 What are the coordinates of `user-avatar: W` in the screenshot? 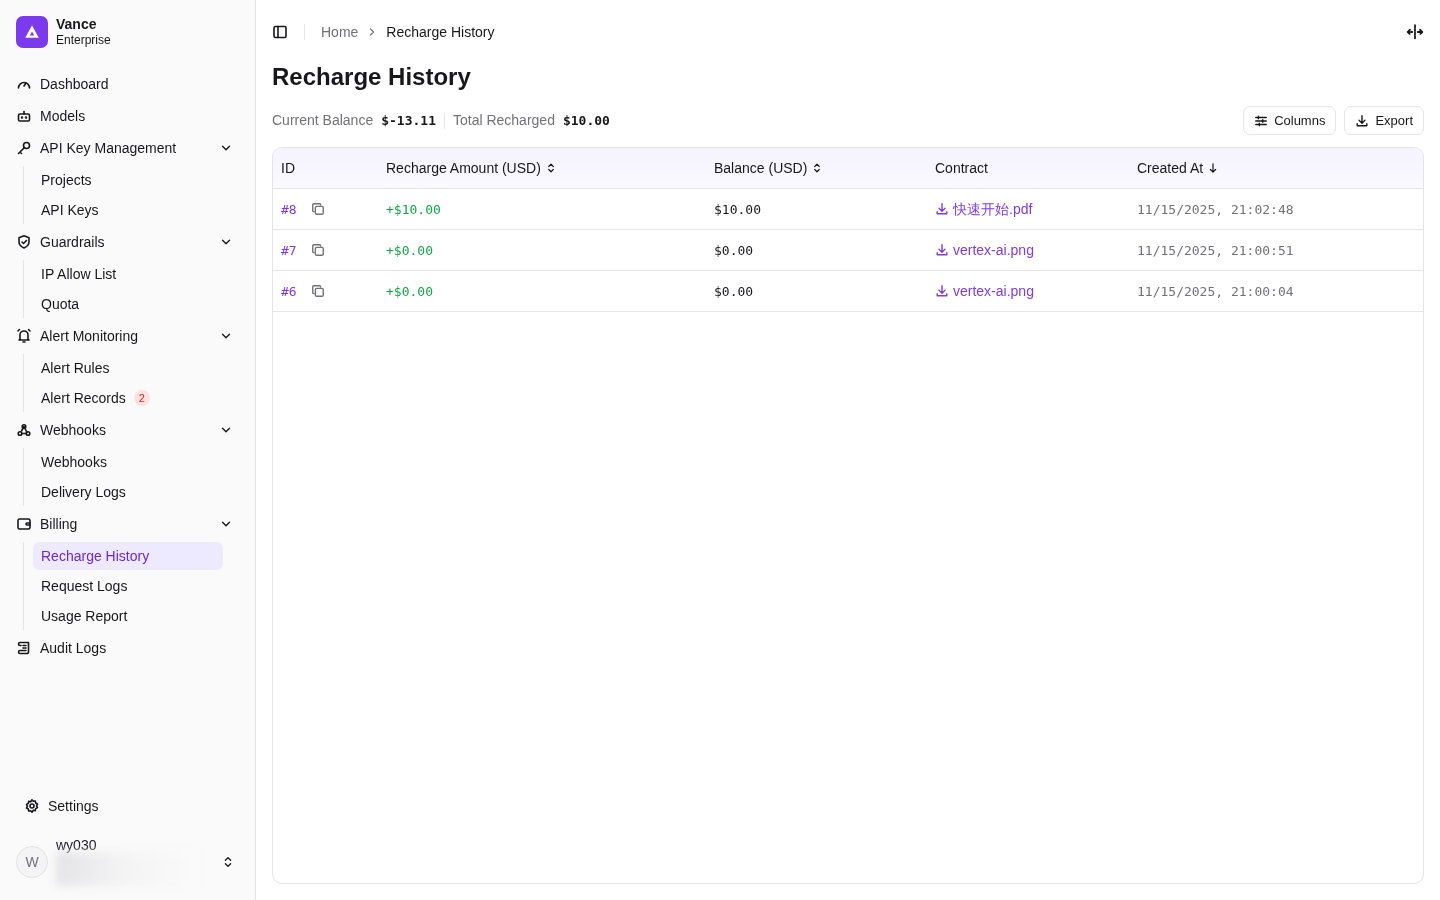 It's located at (32, 862).